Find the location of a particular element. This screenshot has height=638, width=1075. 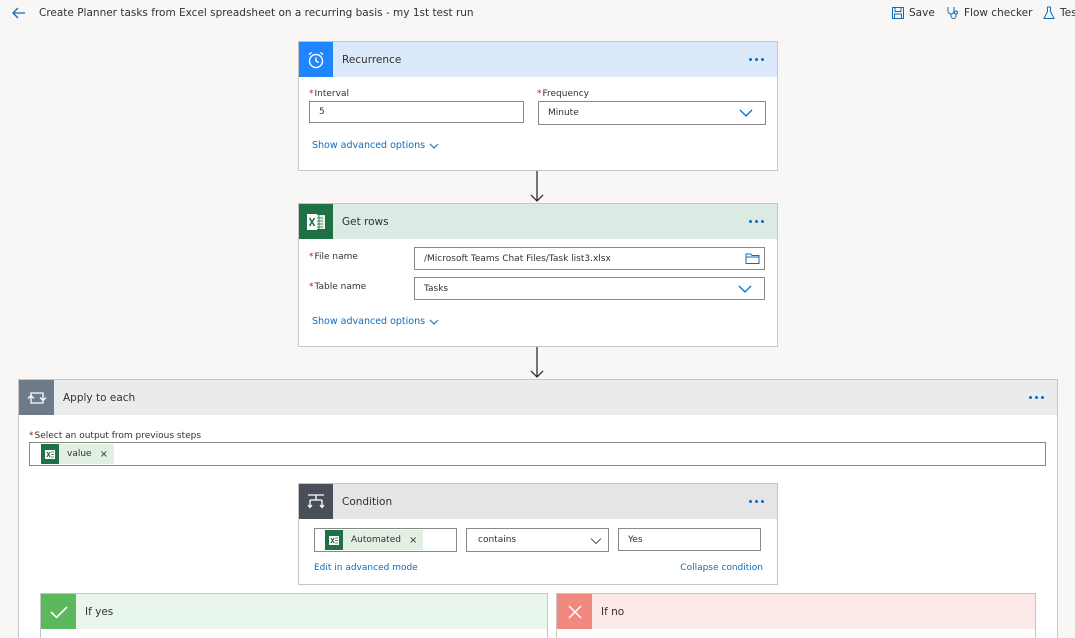

flow-checker-button: Flow checker is located at coordinates (989, 13).